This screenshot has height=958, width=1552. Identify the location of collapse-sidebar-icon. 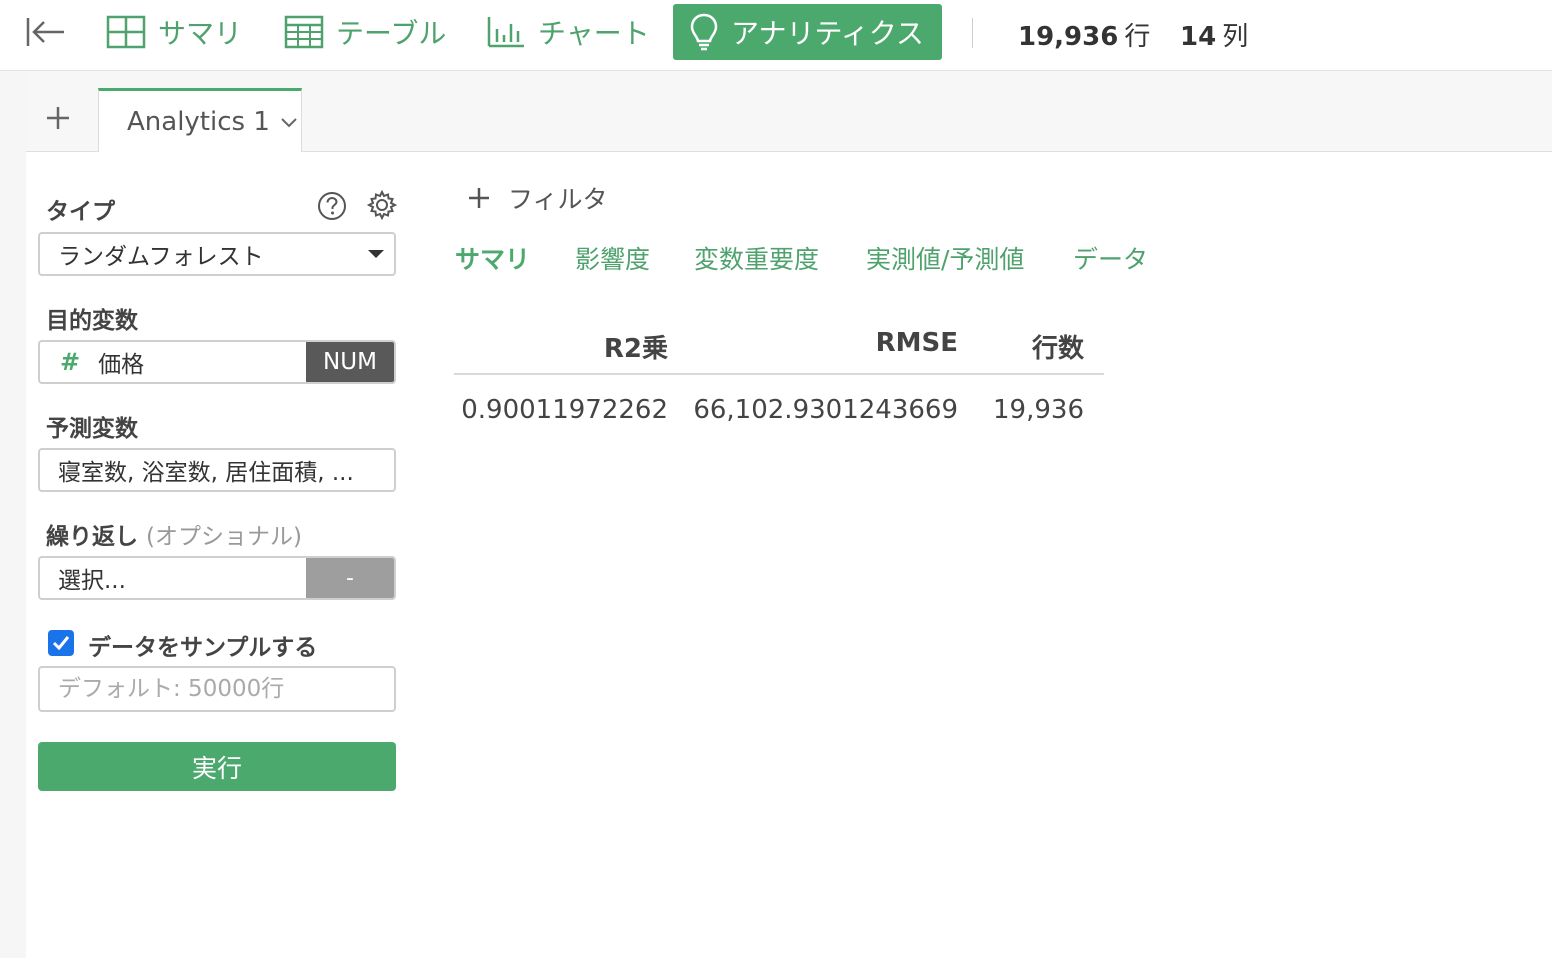
(46, 32).